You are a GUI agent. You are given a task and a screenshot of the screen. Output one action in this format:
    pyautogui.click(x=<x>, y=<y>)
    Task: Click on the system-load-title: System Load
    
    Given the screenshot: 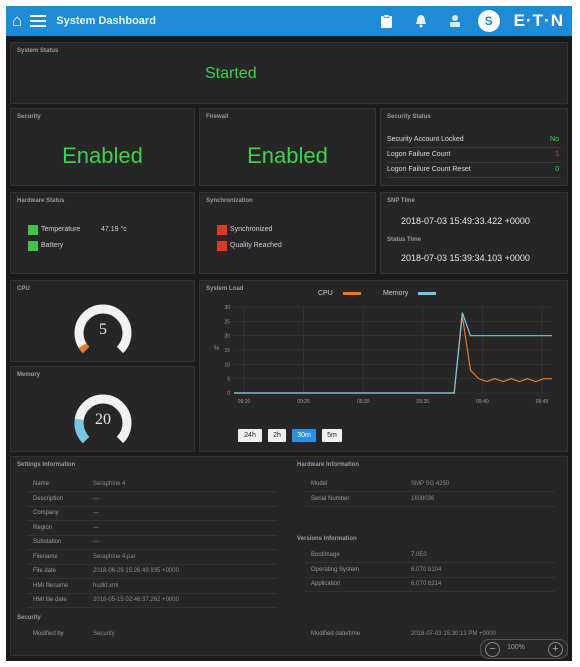 What is the action you would take?
    pyautogui.click(x=225, y=289)
    